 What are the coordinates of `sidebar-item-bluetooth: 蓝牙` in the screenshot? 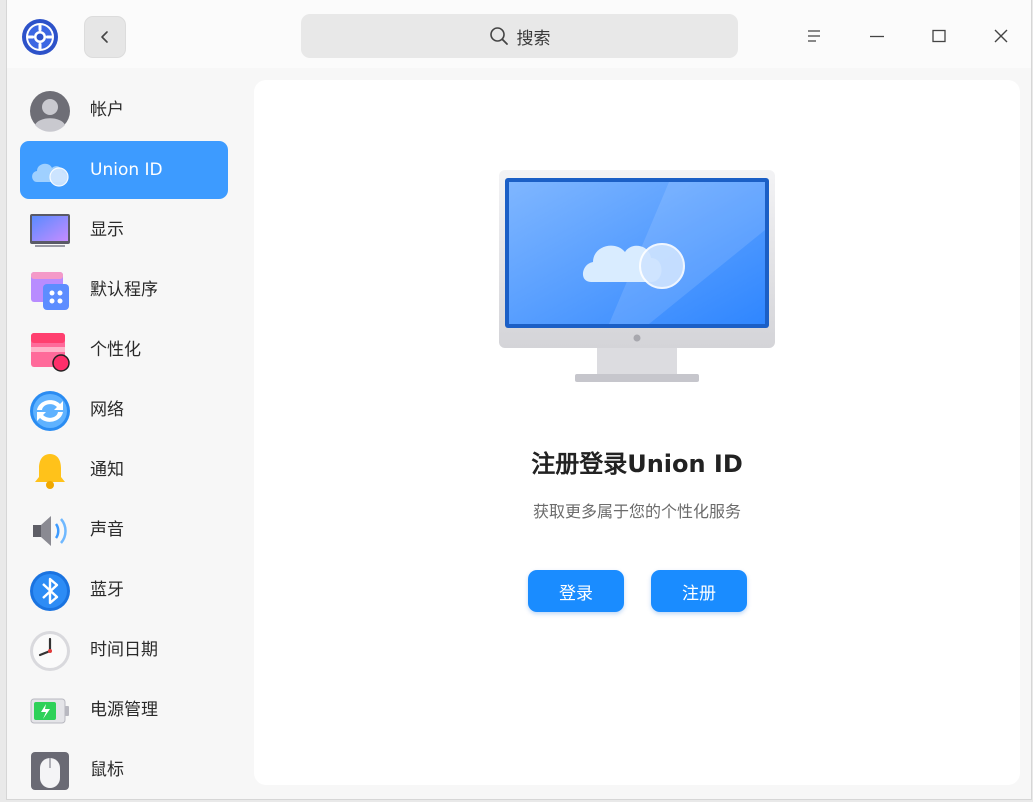 It's located at (124, 590).